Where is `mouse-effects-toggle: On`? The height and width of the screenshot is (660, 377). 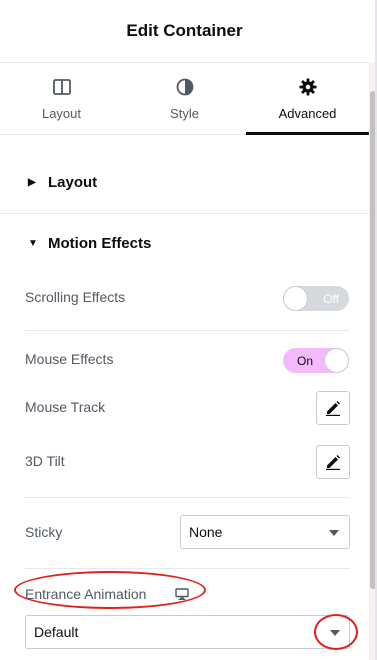
mouse-effects-toggle: On is located at coordinates (316, 360).